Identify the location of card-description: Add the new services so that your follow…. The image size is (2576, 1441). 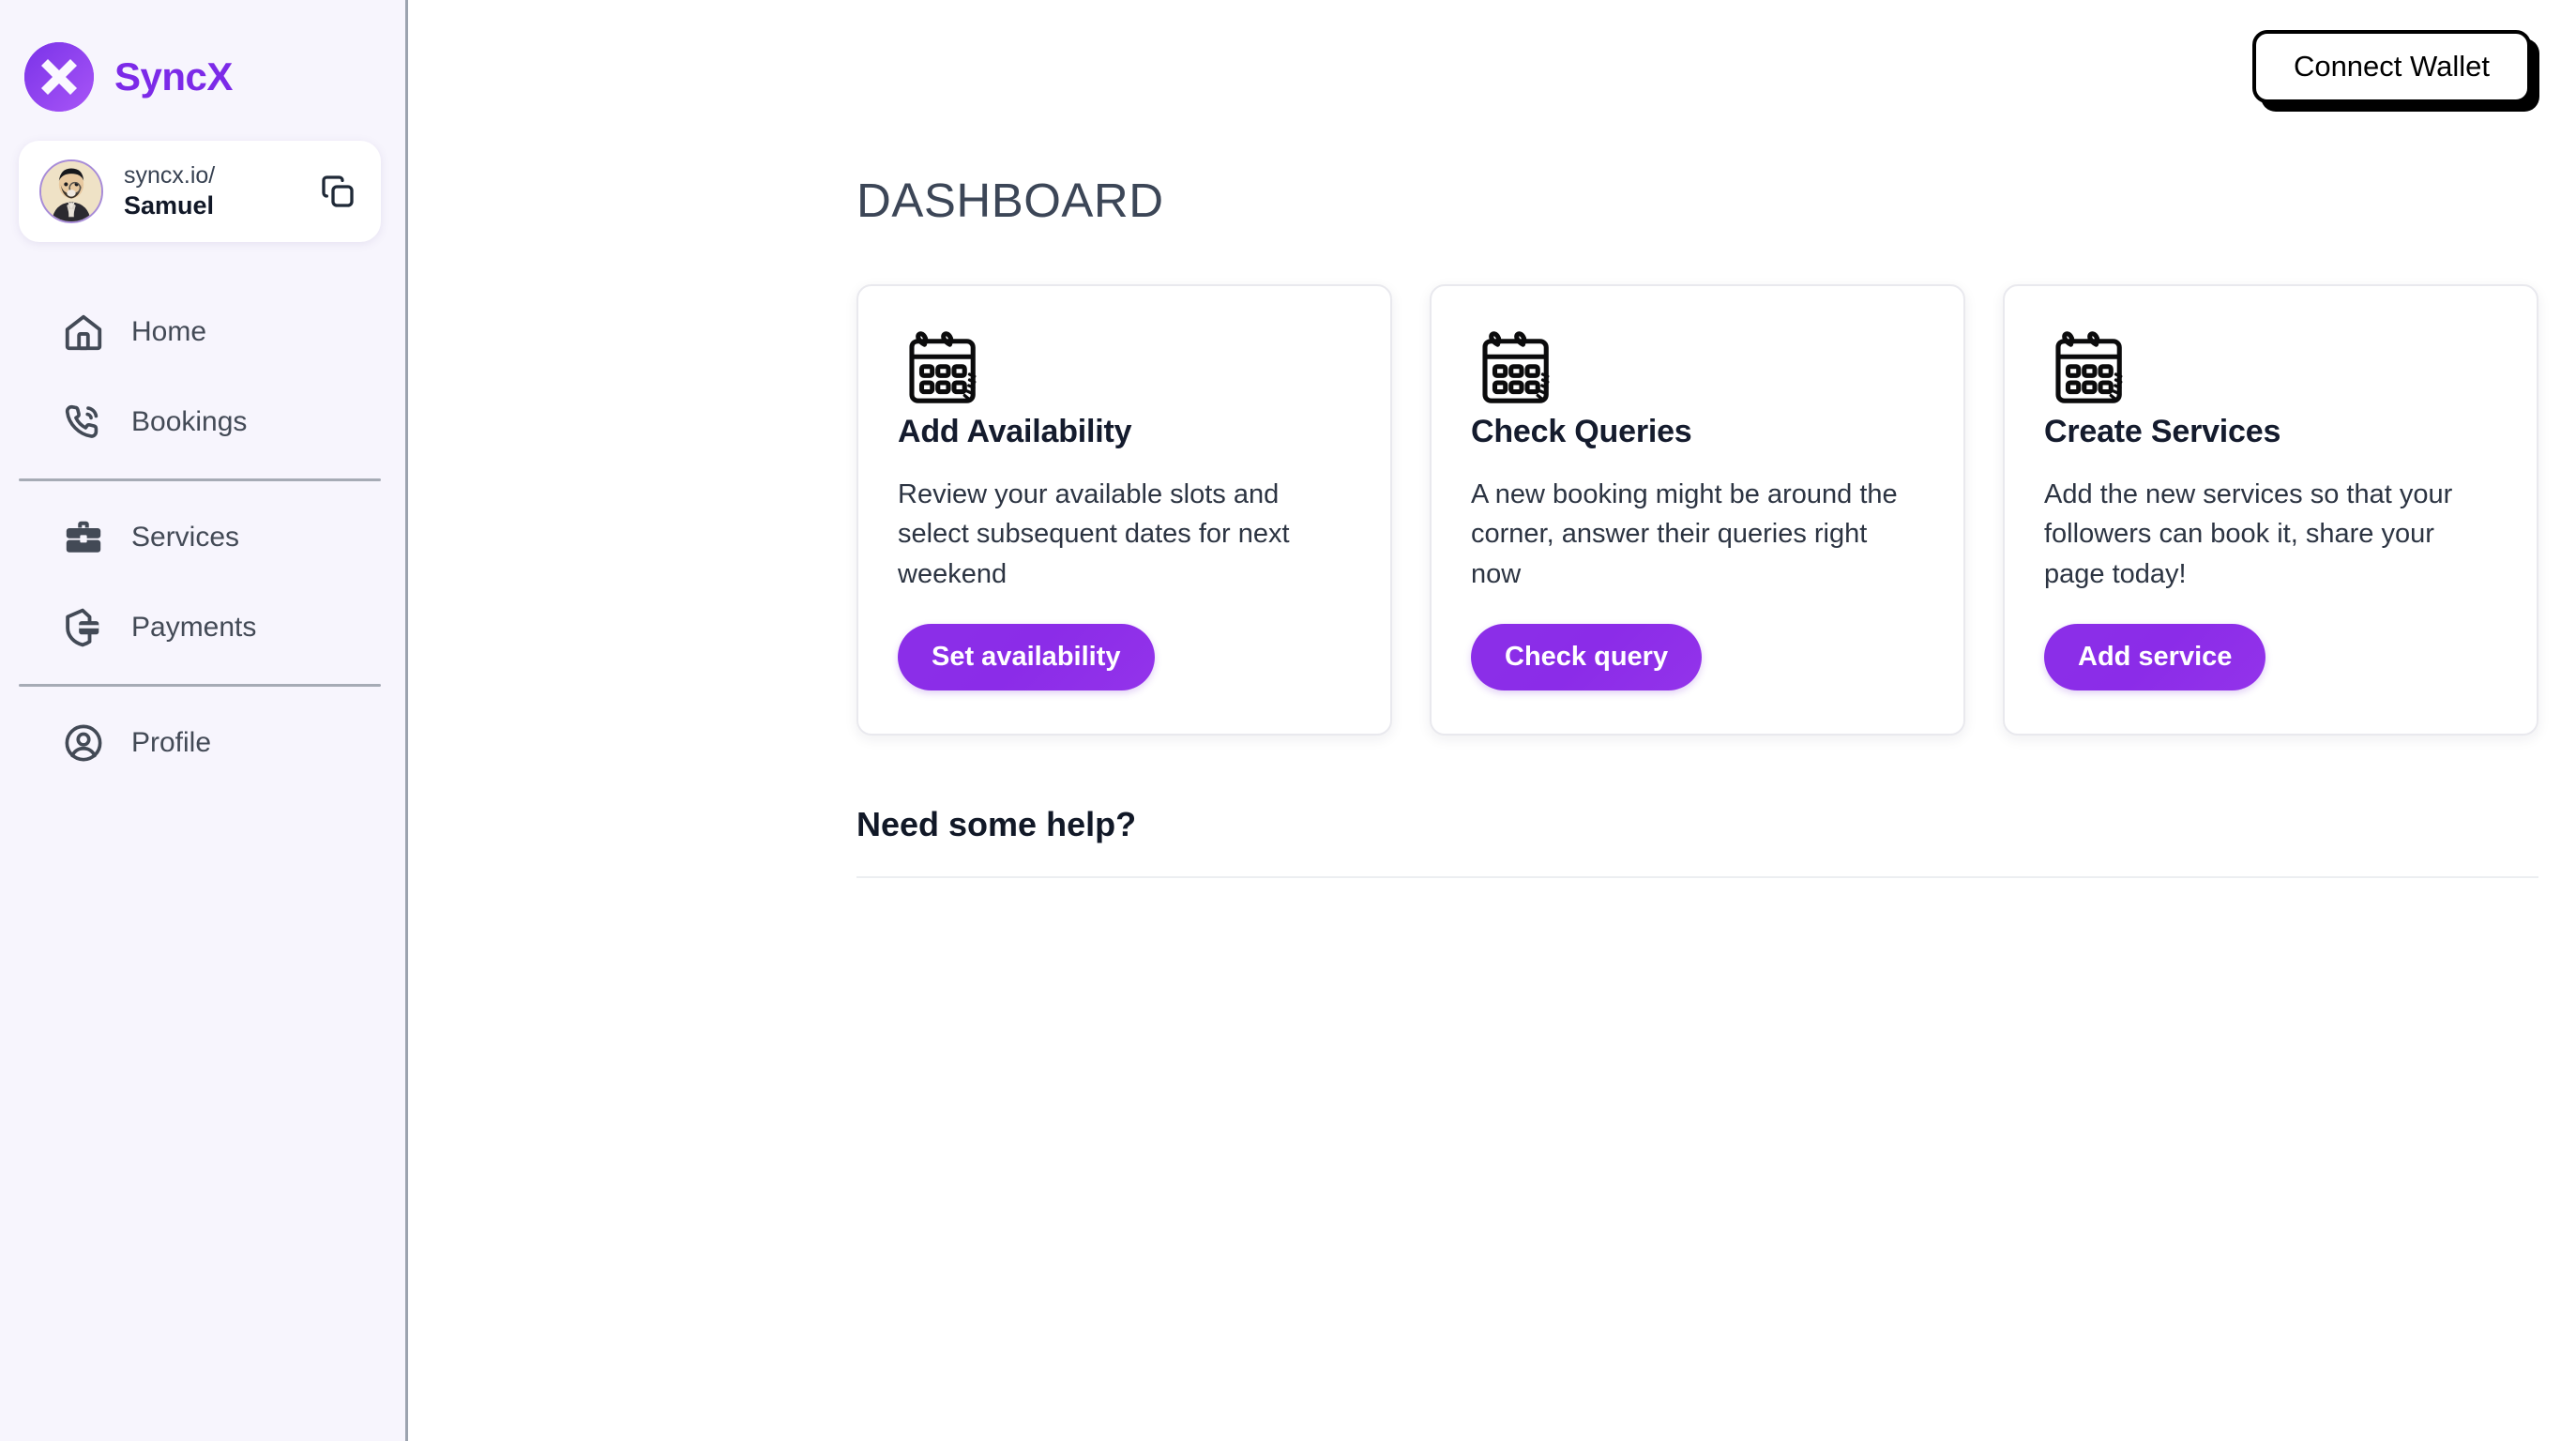
(2248, 534).